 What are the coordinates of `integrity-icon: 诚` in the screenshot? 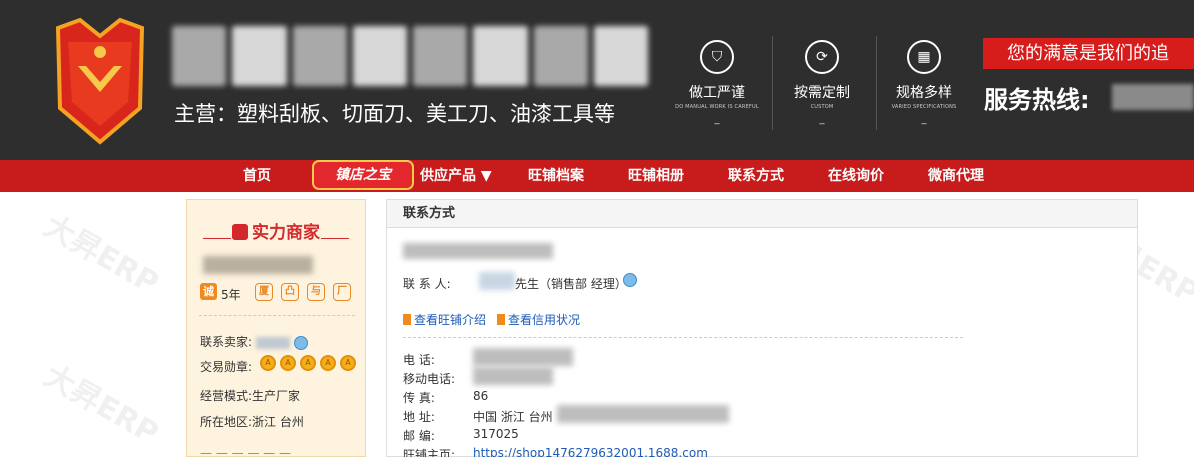 It's located at (208, 291).